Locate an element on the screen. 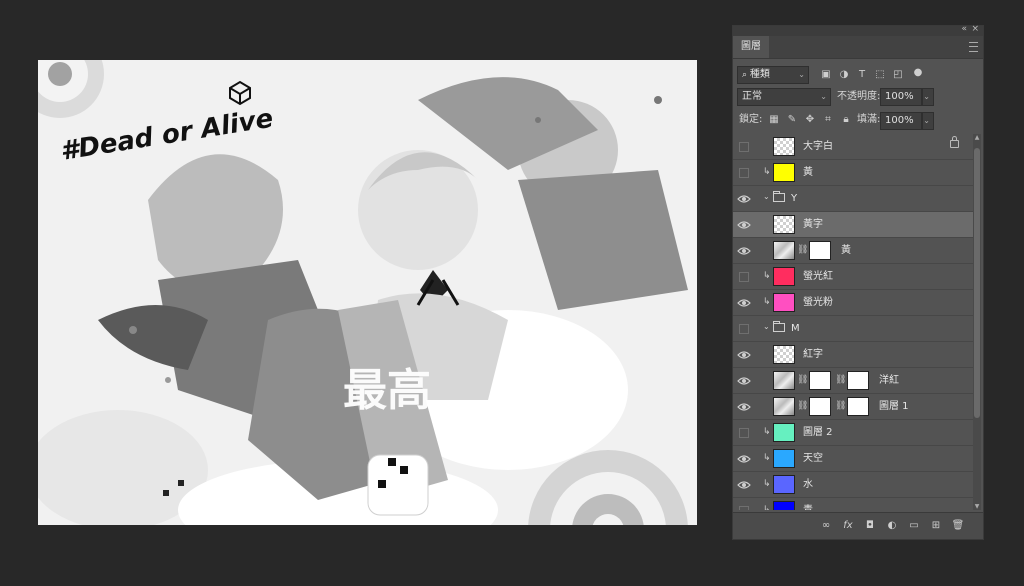 Image resolution: width=1024 pixels, height=586 pixels. filter-pixel-icon: ▣ is located at coordinates (826, 75).